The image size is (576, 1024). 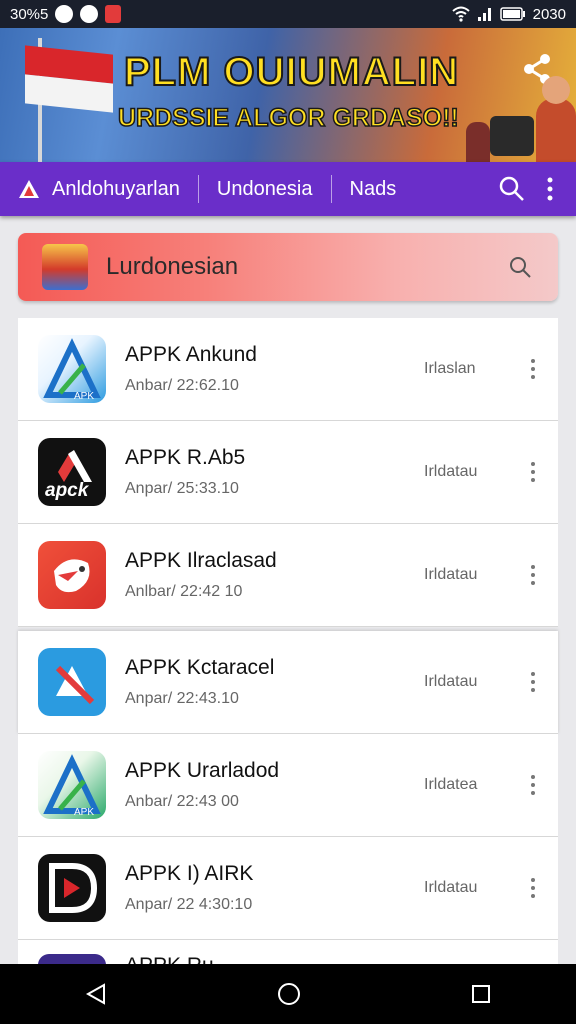 What do you see at coordinates (72, 575) in the screenshot?
I see `red-bird-app-icon` at bounding box center [72, 575].